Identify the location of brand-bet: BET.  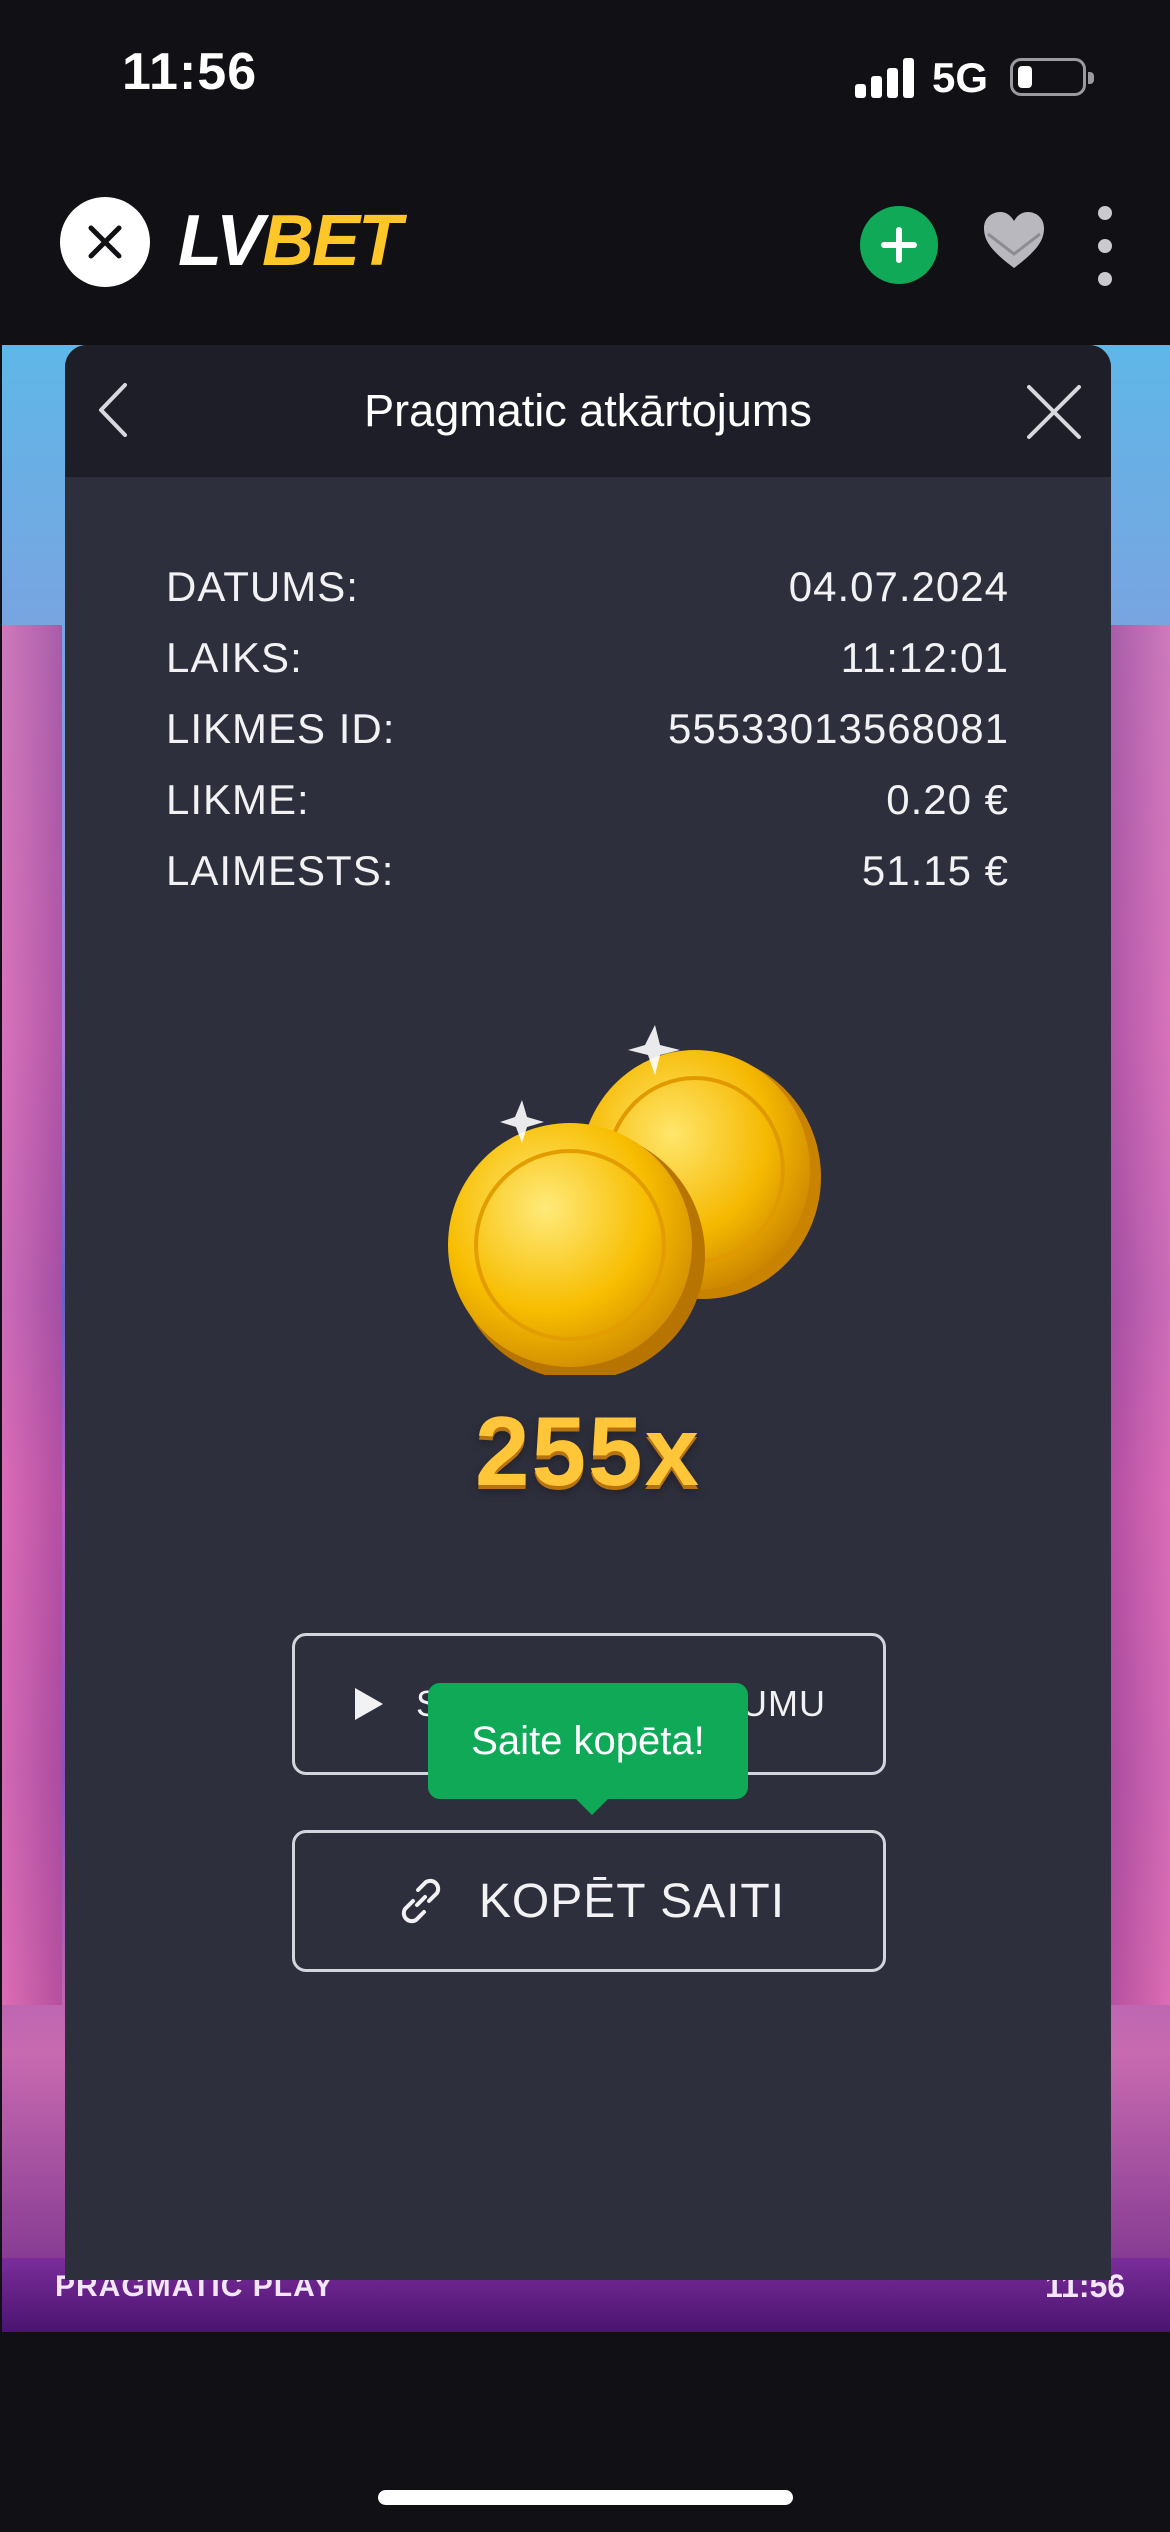
(332, 241).